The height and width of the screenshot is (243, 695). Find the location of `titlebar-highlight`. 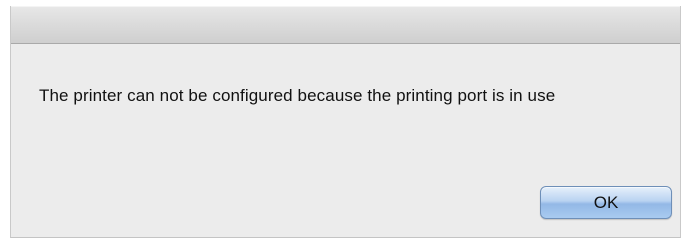

titlebar-highlight is located at coordinates (345, 6).